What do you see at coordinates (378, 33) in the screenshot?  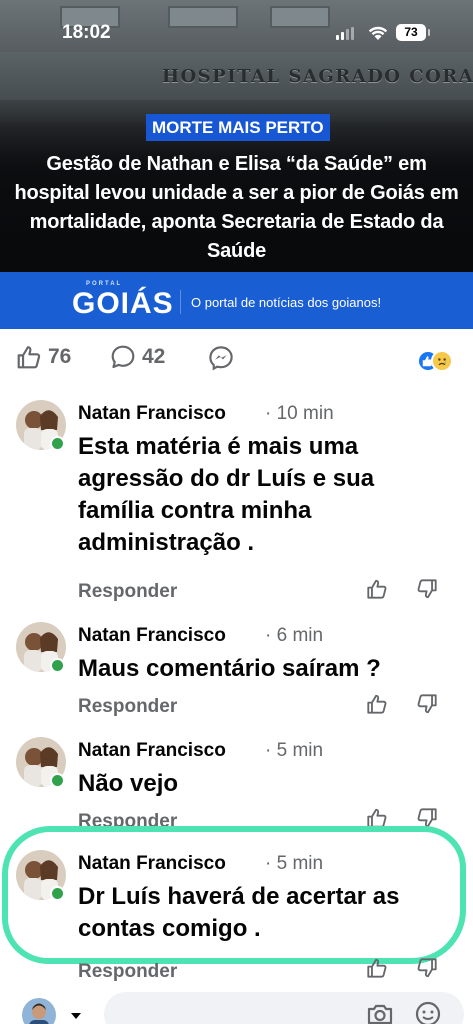 I see `wifi-icon` at bounding box center [378, 33].